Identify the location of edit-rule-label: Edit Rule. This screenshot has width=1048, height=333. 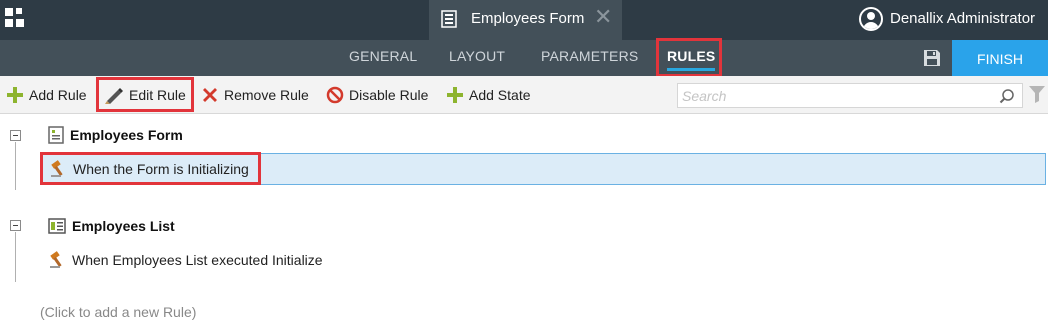
(157, 95).